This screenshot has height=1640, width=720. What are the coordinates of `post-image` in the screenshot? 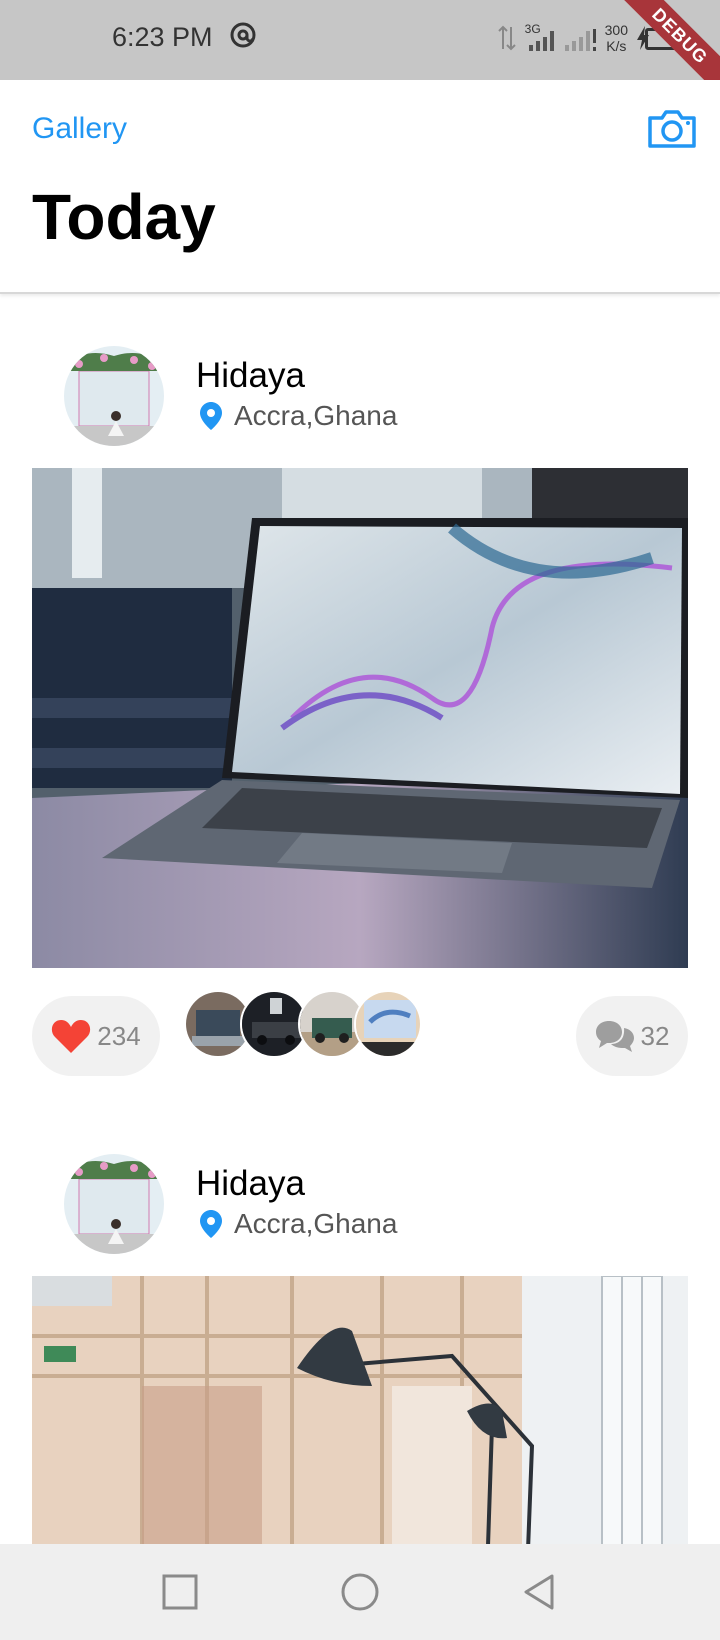 It's located at (360, 1410).